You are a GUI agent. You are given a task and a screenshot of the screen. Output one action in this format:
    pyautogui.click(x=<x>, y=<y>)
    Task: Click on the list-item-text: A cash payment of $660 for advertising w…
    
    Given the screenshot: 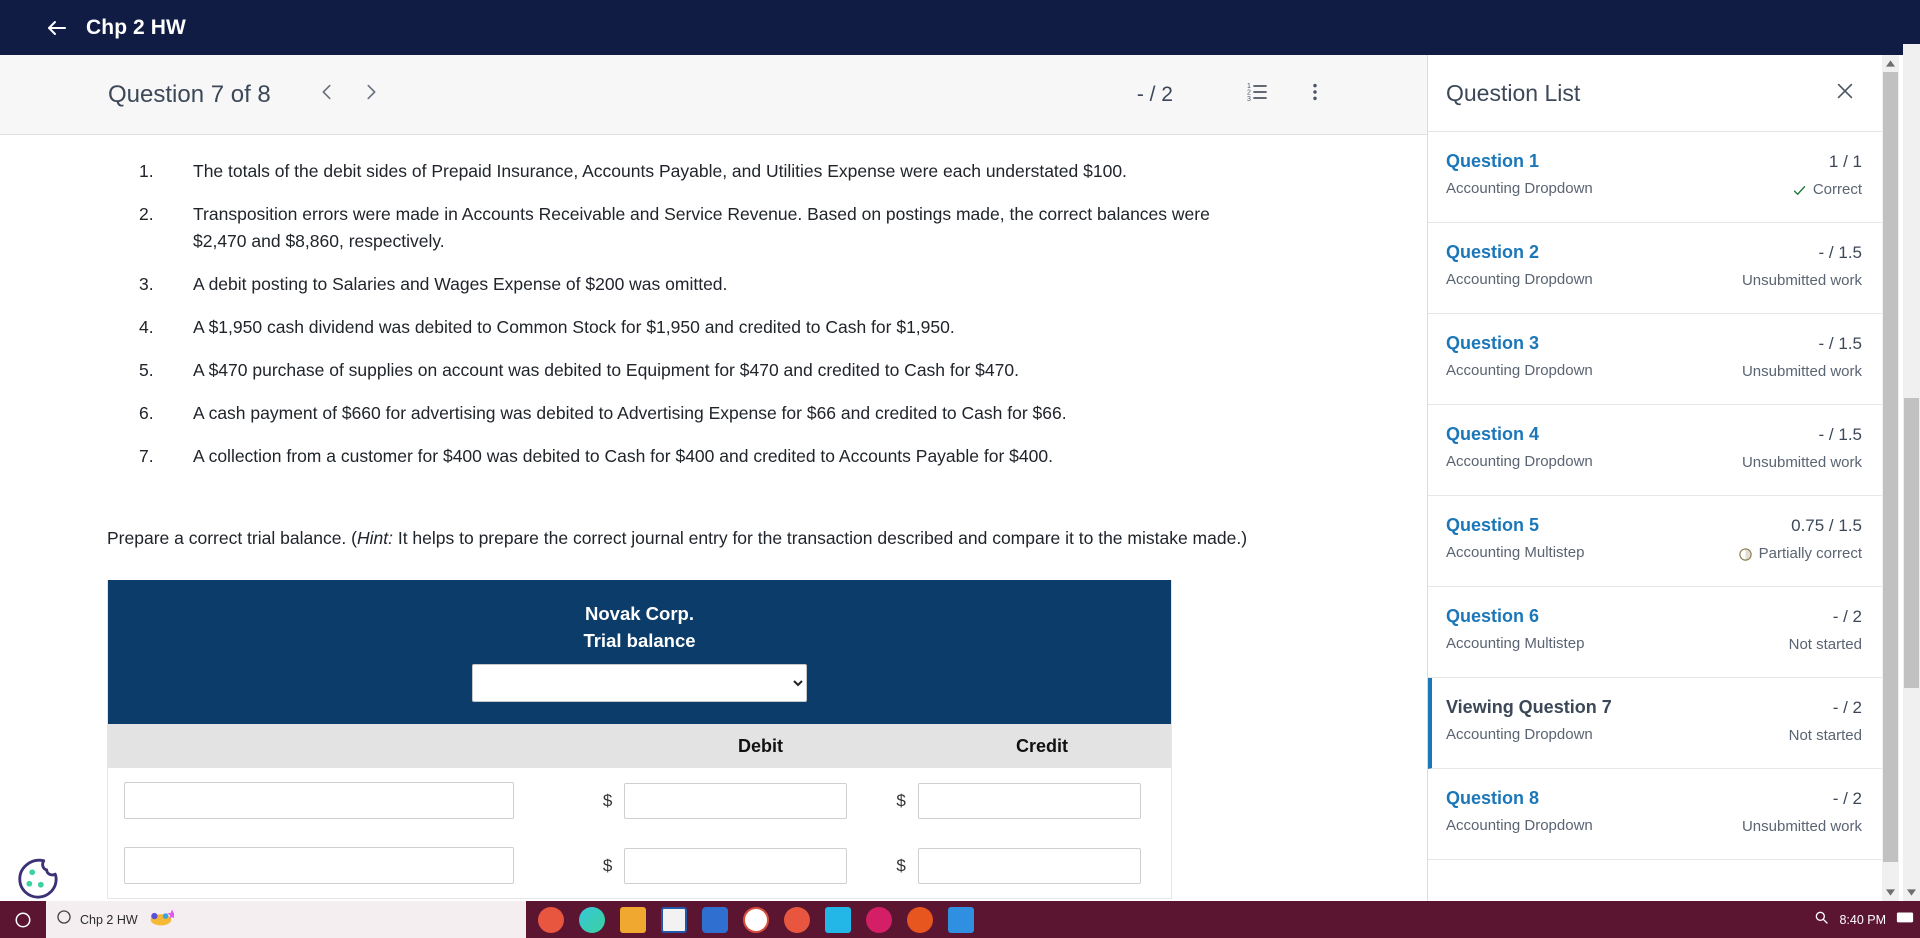 What is the action you would take?
    pyautogui.click(x=630, y=413)
    